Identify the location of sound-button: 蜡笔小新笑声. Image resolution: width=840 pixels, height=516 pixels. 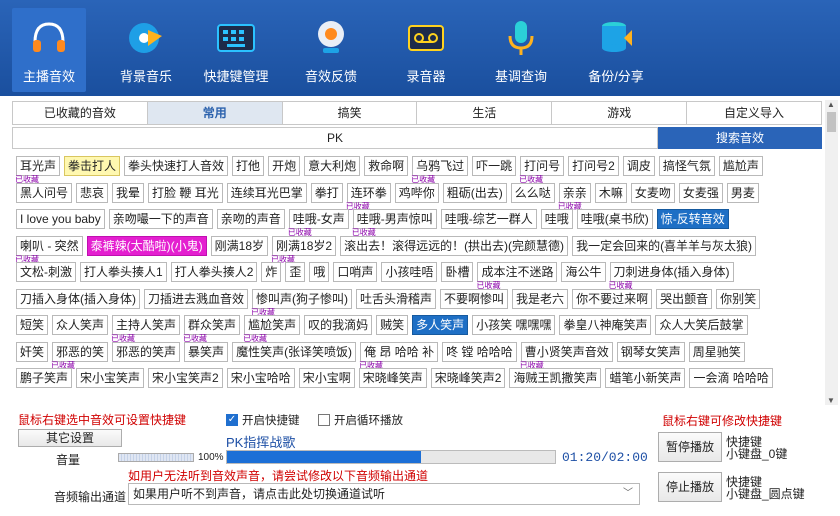
(645, 378).